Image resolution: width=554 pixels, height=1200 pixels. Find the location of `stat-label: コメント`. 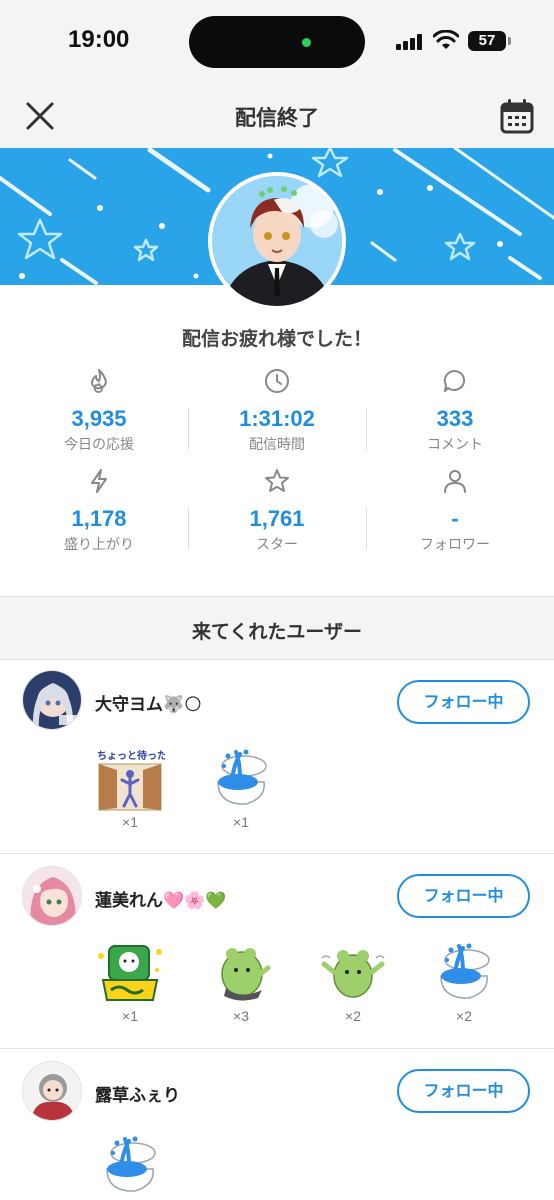

stat-label: コメント is located at coordinates (455, 445).